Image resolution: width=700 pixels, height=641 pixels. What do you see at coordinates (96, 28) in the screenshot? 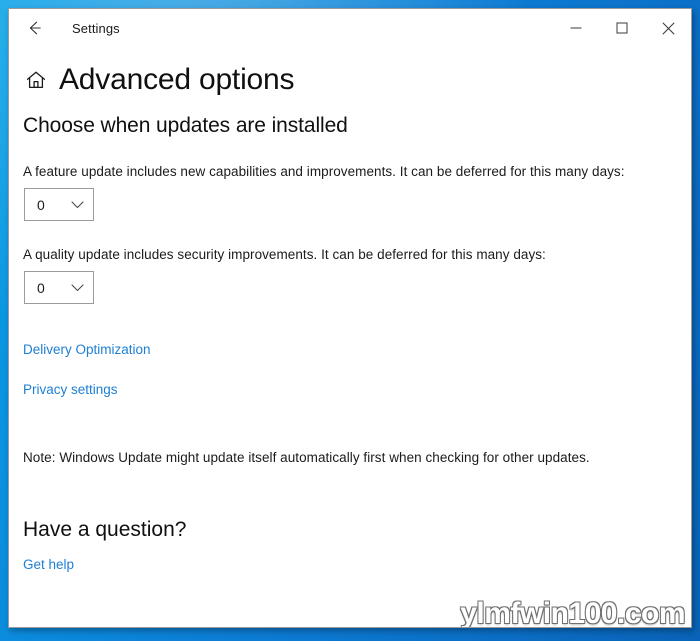
I see `window-title: Settings` at bounding box center [96, 28].